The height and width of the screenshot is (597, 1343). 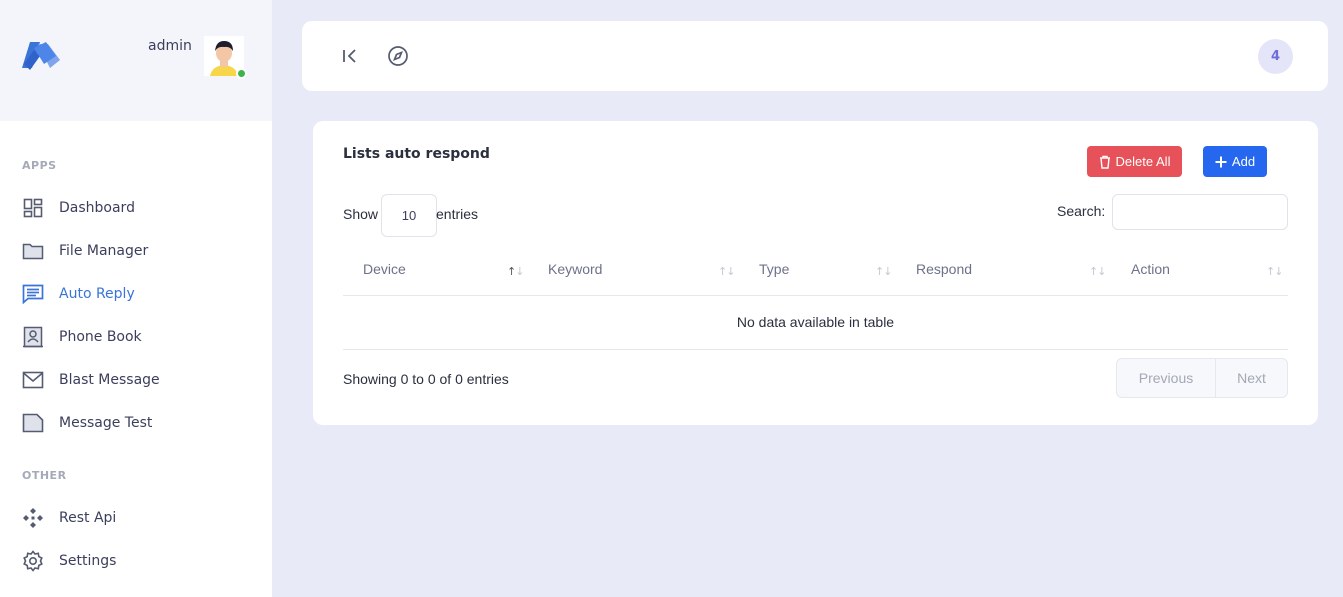 I want to click on entries-value: 10, so click(x=409, y=215).